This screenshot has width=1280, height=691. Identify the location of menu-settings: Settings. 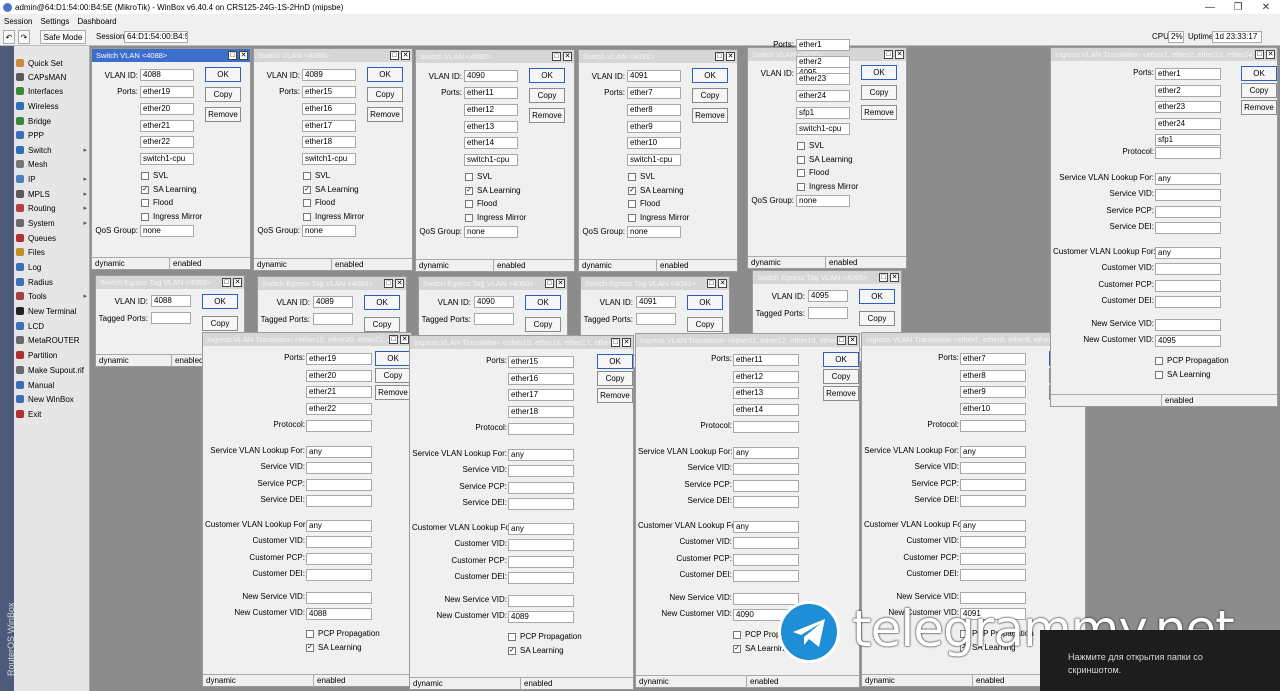
(54, 21).